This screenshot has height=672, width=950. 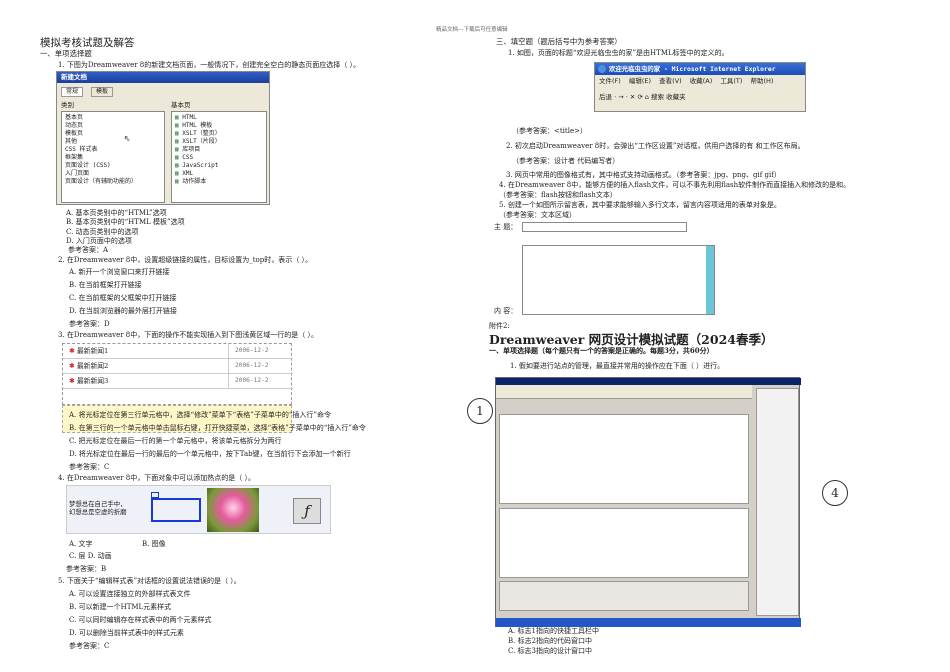 I want to click on flower-image, so click(x=233, y=510).